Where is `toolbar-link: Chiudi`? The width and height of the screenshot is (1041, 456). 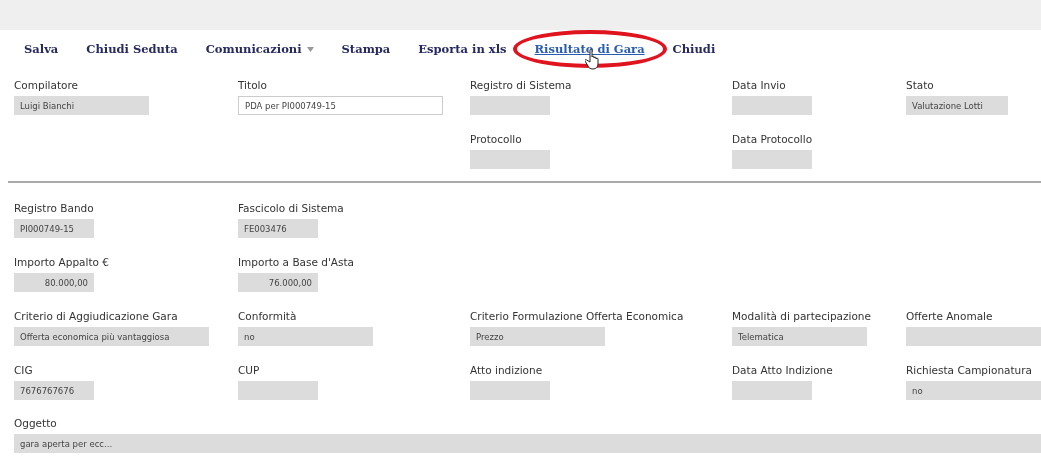
toolbar-link: Chiudi is located at coordinates (694, 49).